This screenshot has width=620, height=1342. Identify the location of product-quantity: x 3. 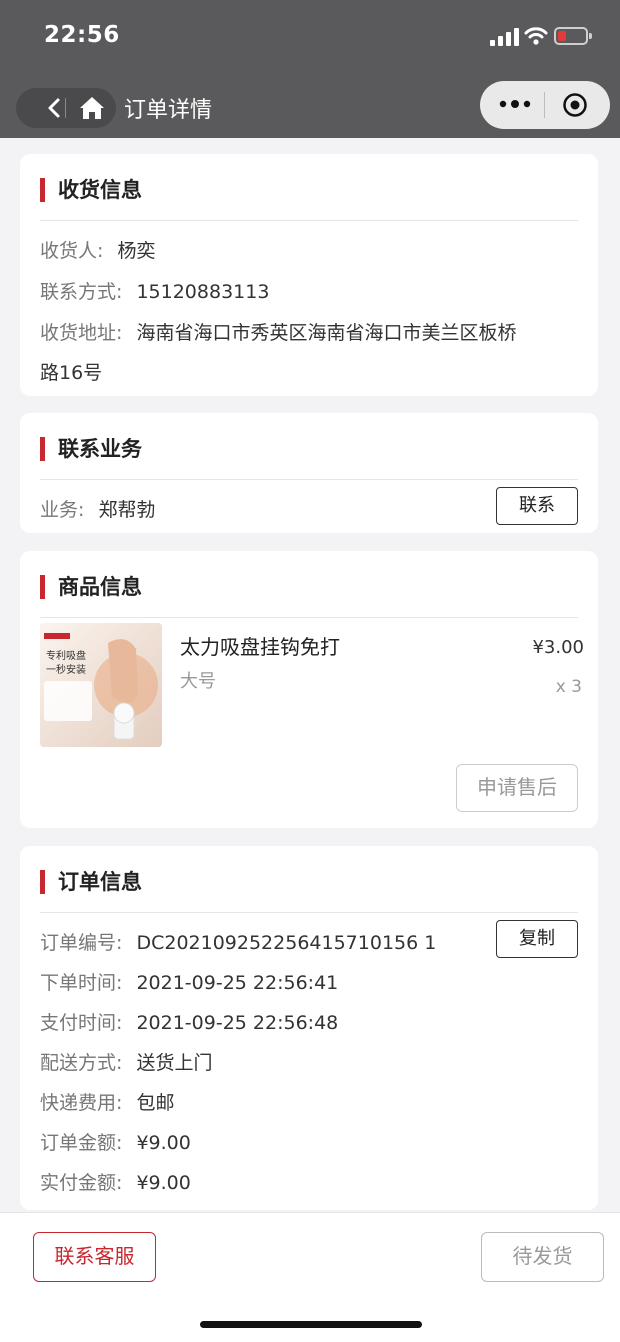
(568, 687).